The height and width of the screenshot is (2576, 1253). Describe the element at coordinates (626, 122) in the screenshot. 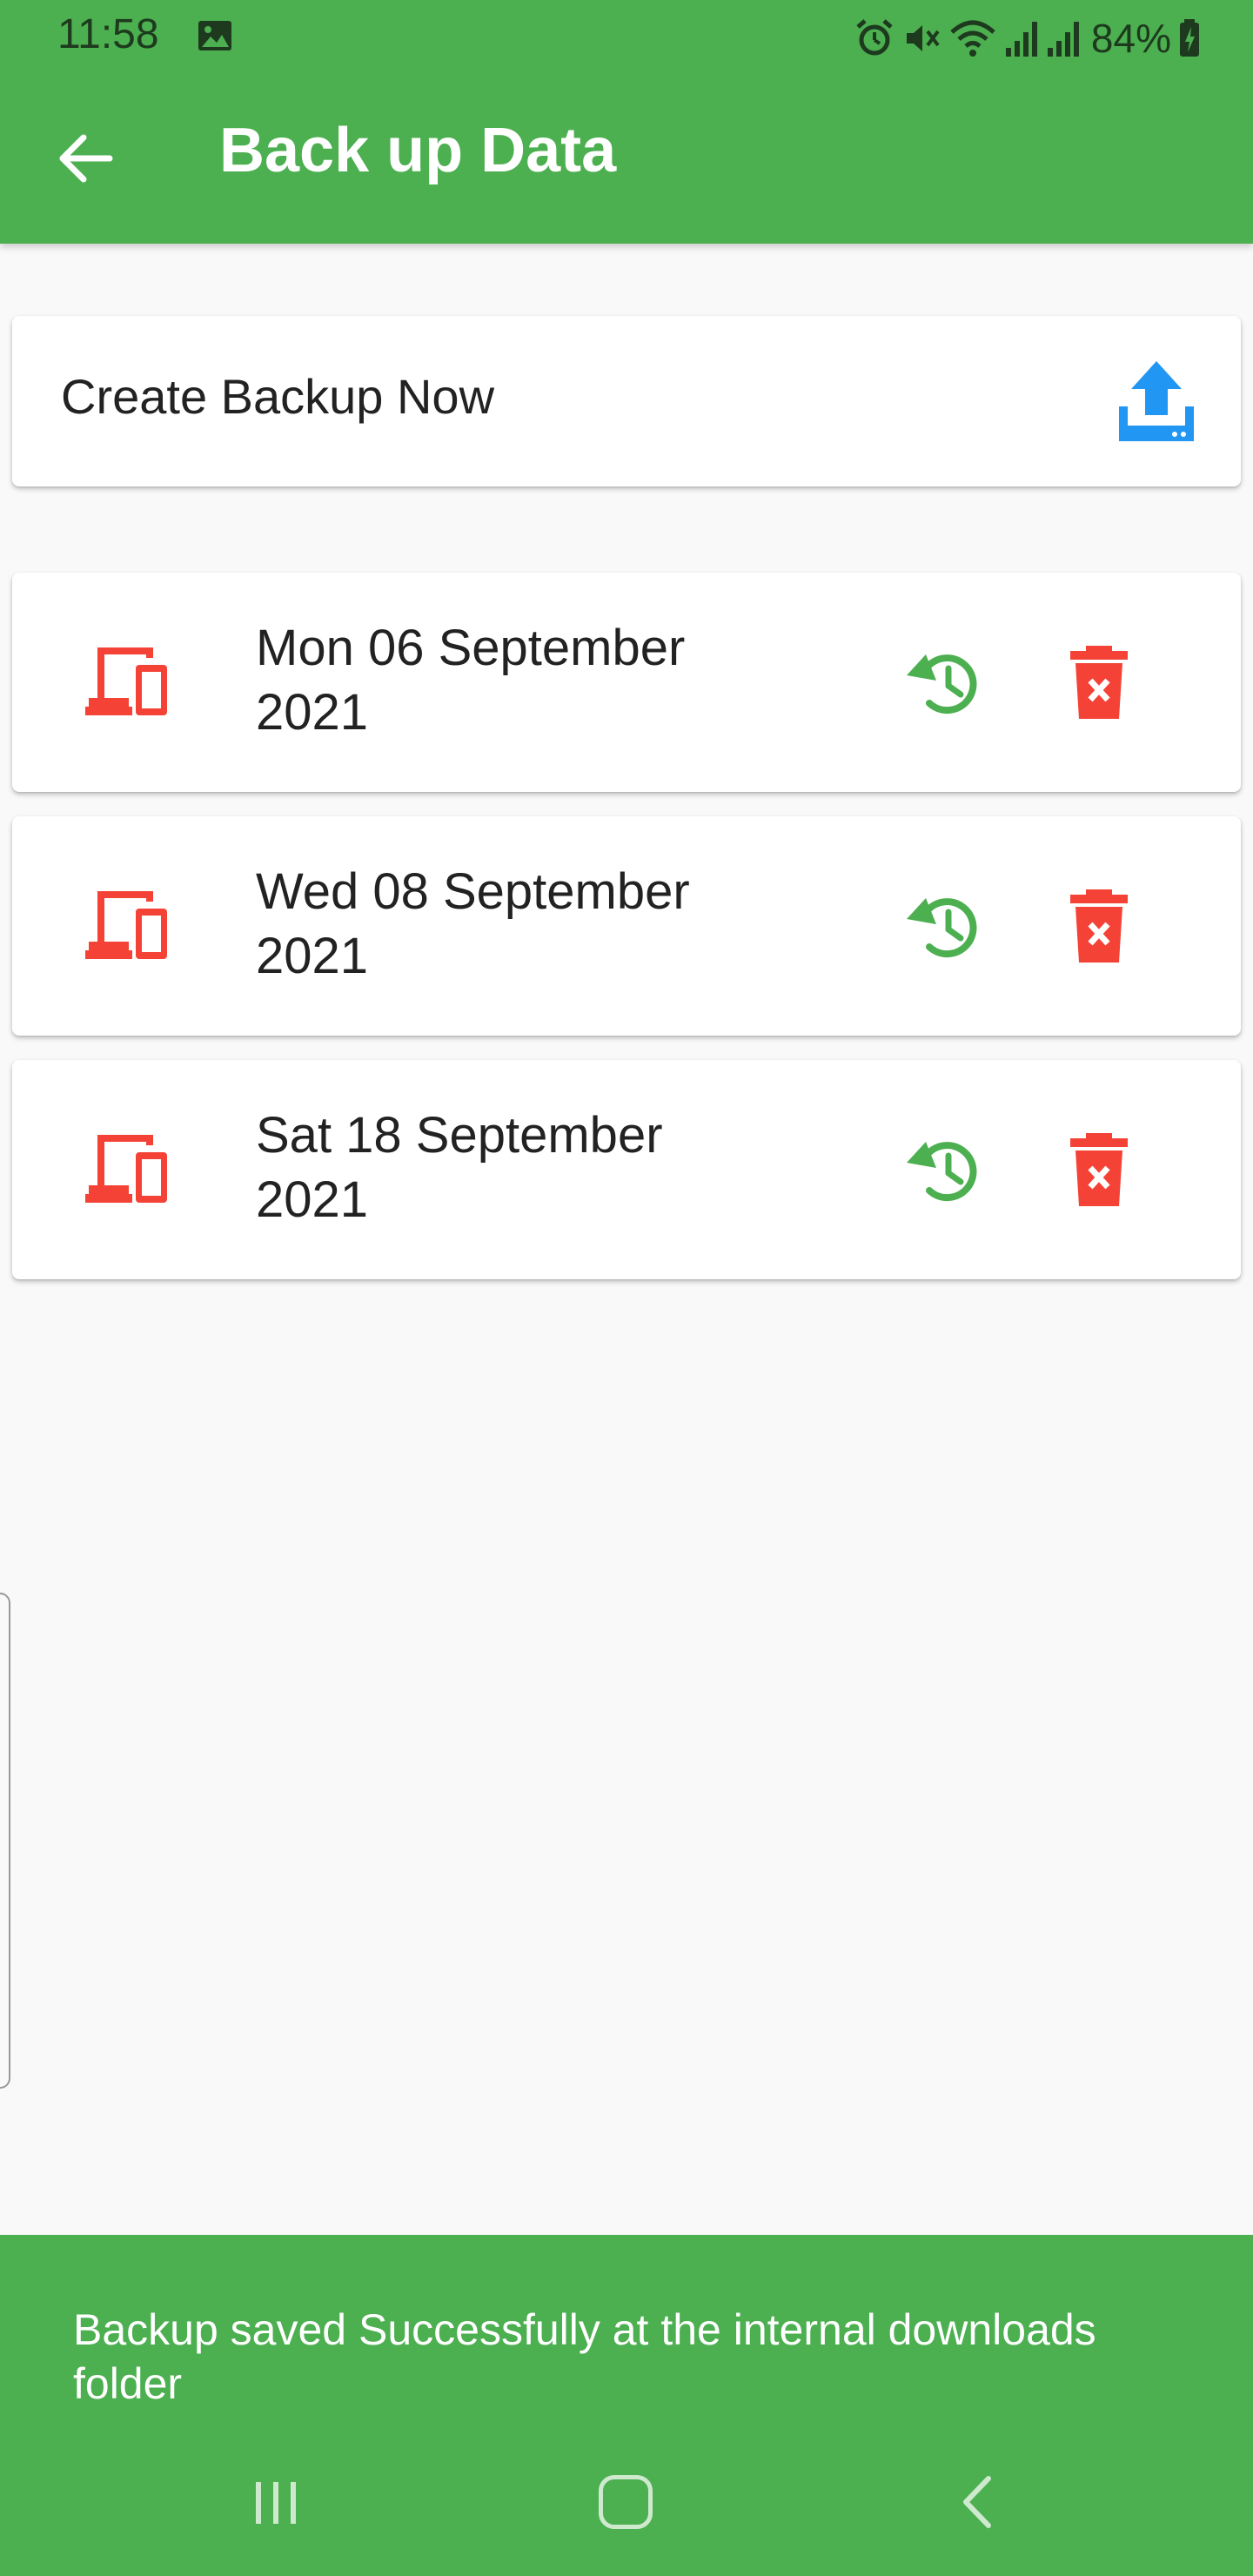

I see `app-bar: 11:58 84% Back up Data` at that location.